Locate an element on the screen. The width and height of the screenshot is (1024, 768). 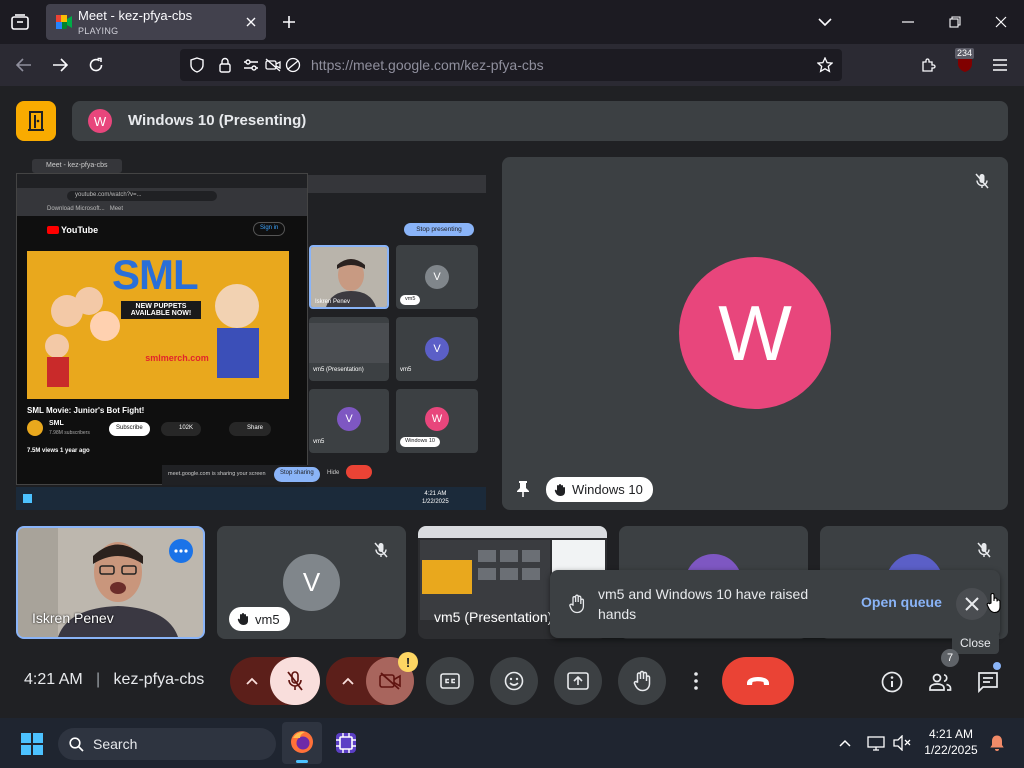
shared-mini-tile-vm5: V vm5 is located at coordinates (437, 277).